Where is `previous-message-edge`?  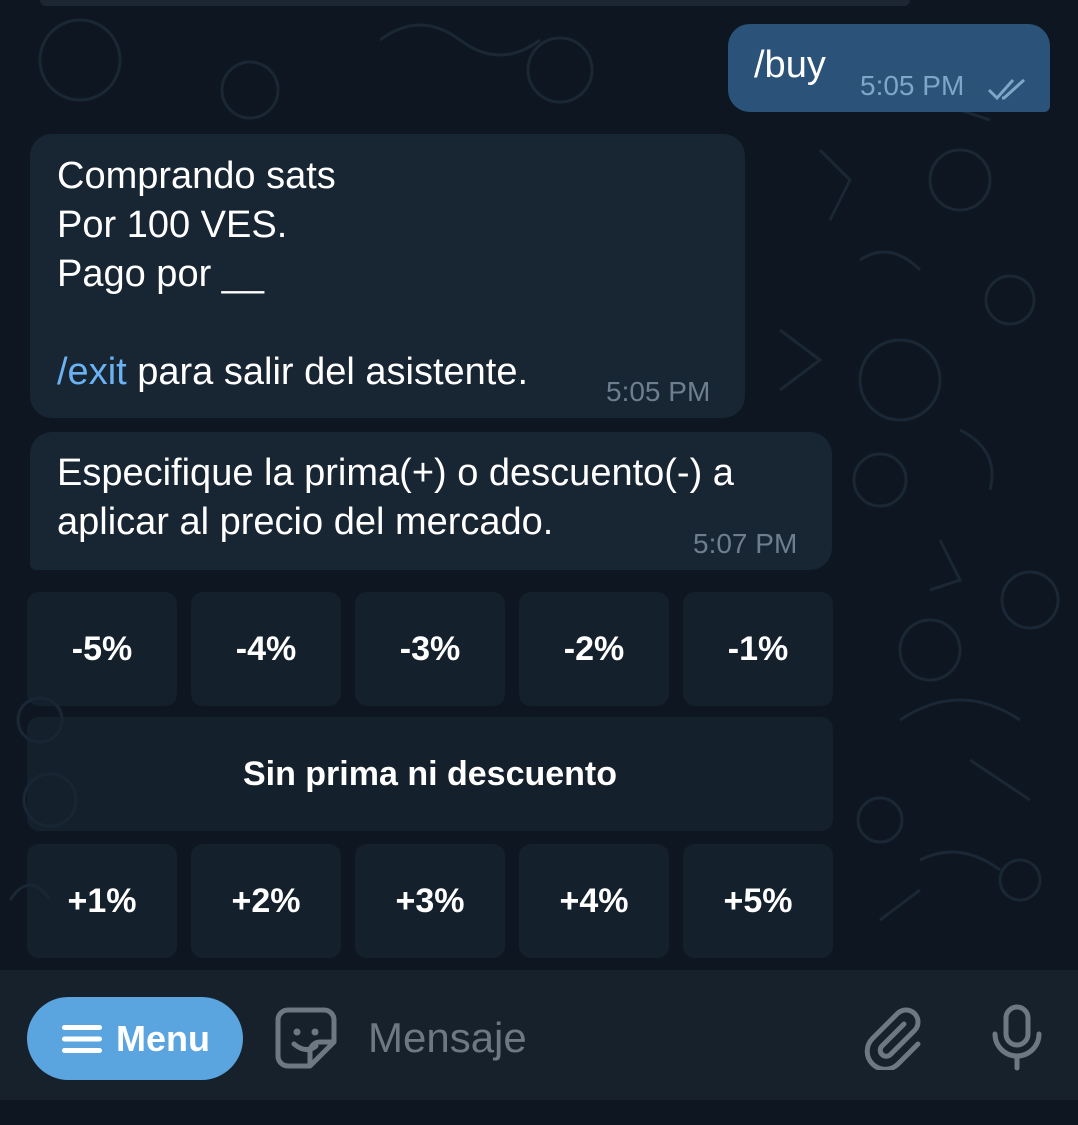 previous-message-edge is located at coordinates (475, 3).